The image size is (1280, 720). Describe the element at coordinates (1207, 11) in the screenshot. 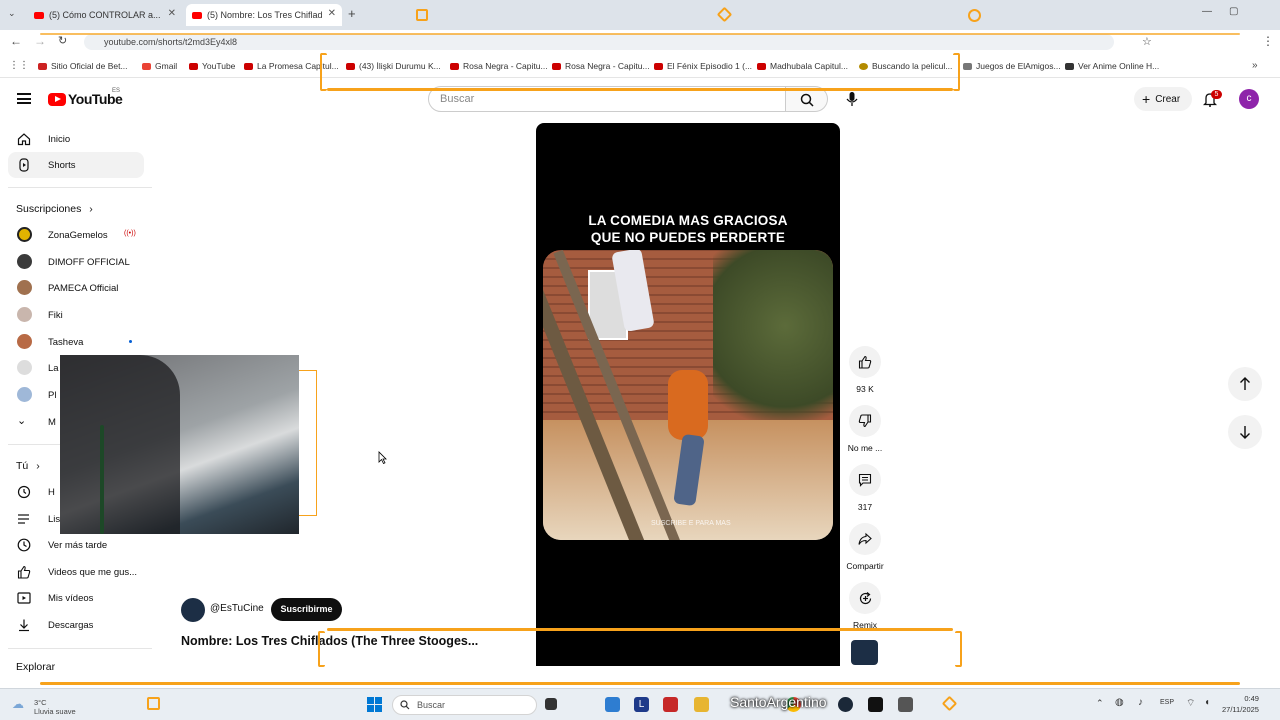

I see `minimize-icon: —` at that location.